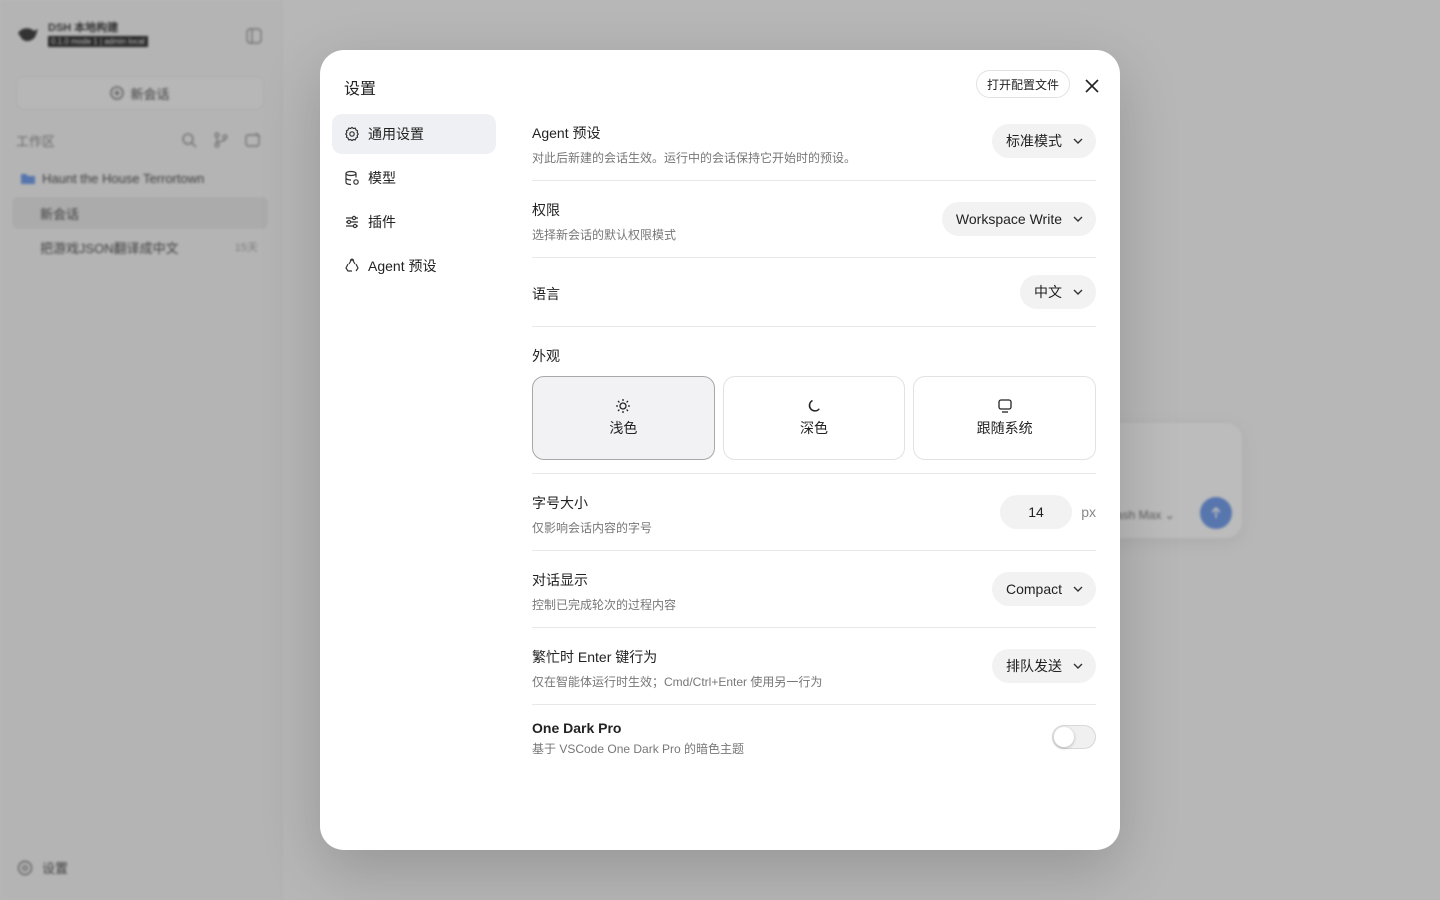  I want to click on setting-title: One Dark Pro, so click(577, 728).